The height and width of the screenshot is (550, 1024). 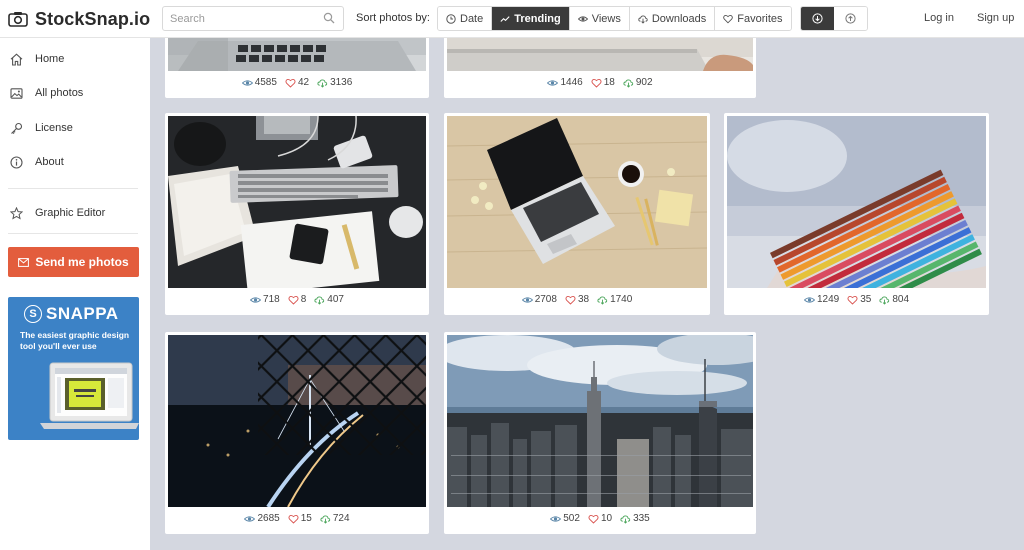 I want to click on sort-date-label: Date, so click(x=472, y=18).